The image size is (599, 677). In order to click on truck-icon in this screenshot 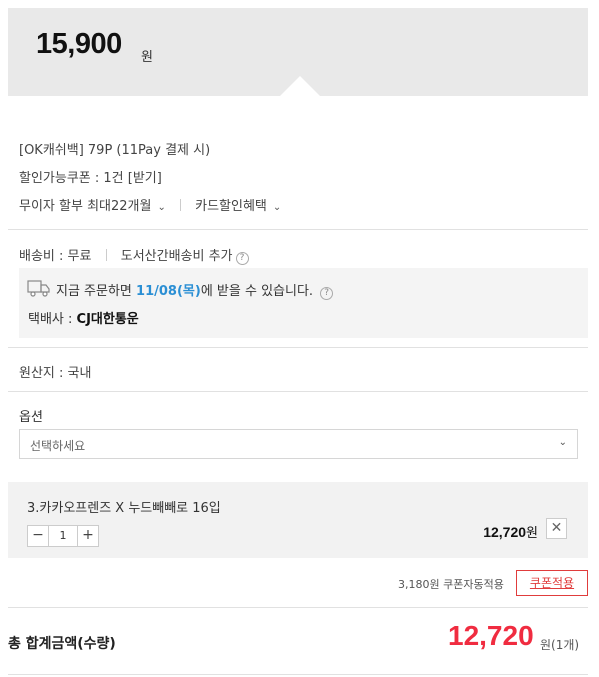, I will do `click(38, 288)`.